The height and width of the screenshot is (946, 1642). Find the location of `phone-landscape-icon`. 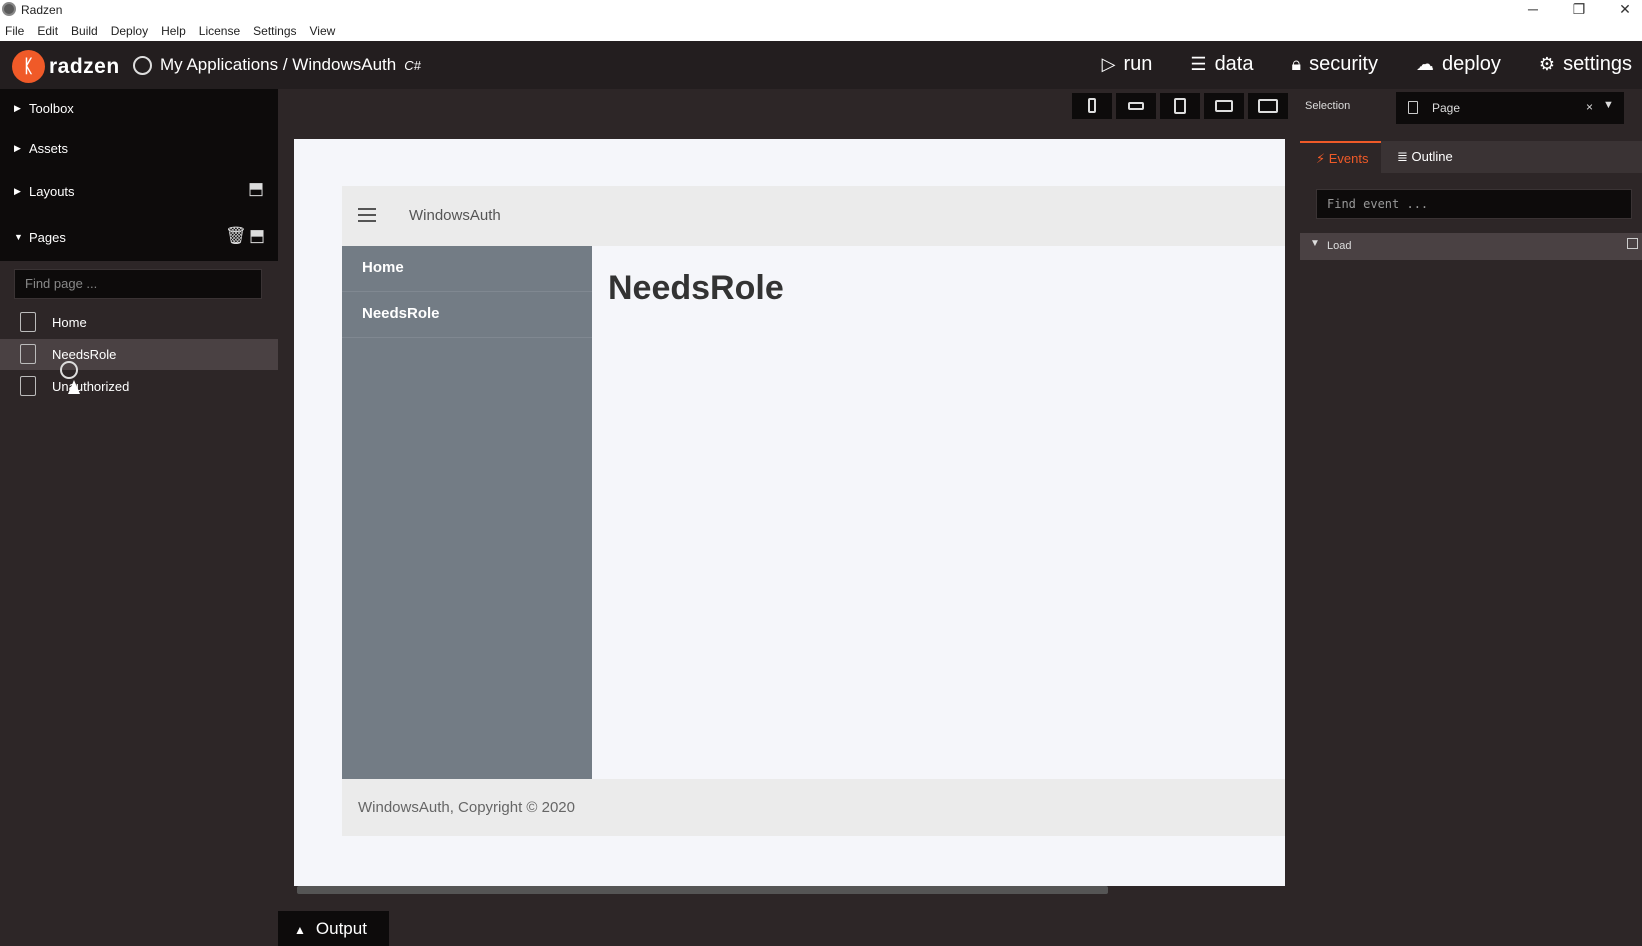

phone-landscape-icon is located at coordinates (1136, 106).